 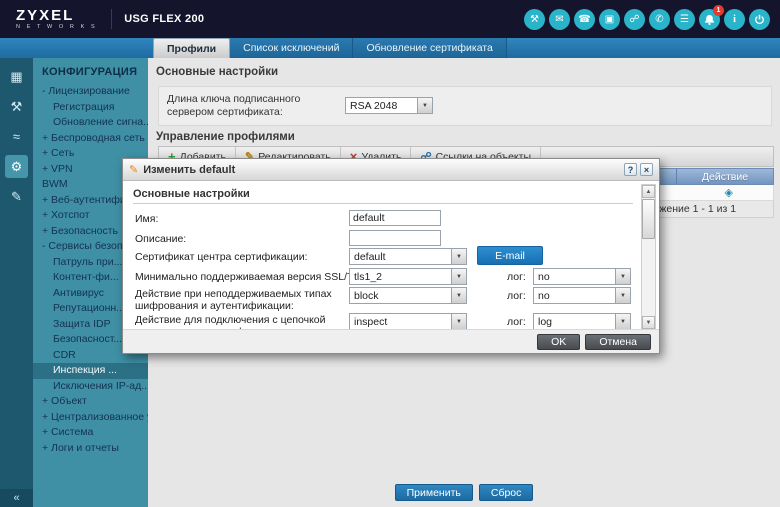 I want to click on key-length-select: RSA 2048 ▼, so click(x=389, y=105).